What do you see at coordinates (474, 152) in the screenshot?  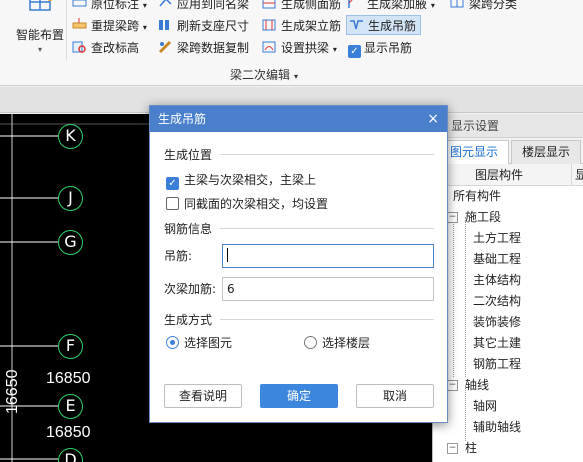 I see `tab-element-display: 图元显示` at bounding box center [474, 152].